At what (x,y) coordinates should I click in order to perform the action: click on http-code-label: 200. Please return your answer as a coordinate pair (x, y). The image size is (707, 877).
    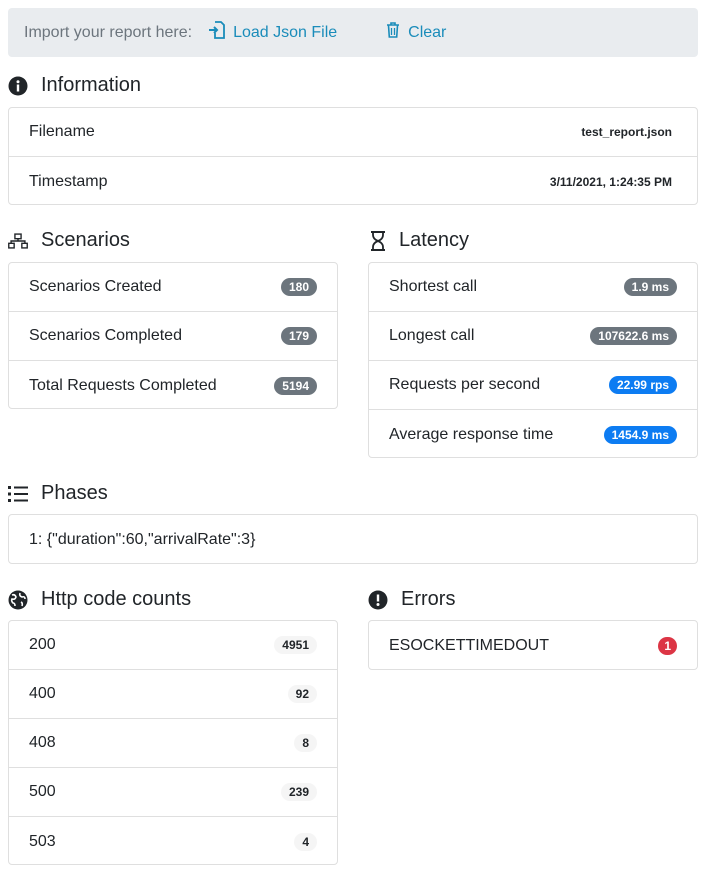
    Looking at the image, I should click on (42, 644).